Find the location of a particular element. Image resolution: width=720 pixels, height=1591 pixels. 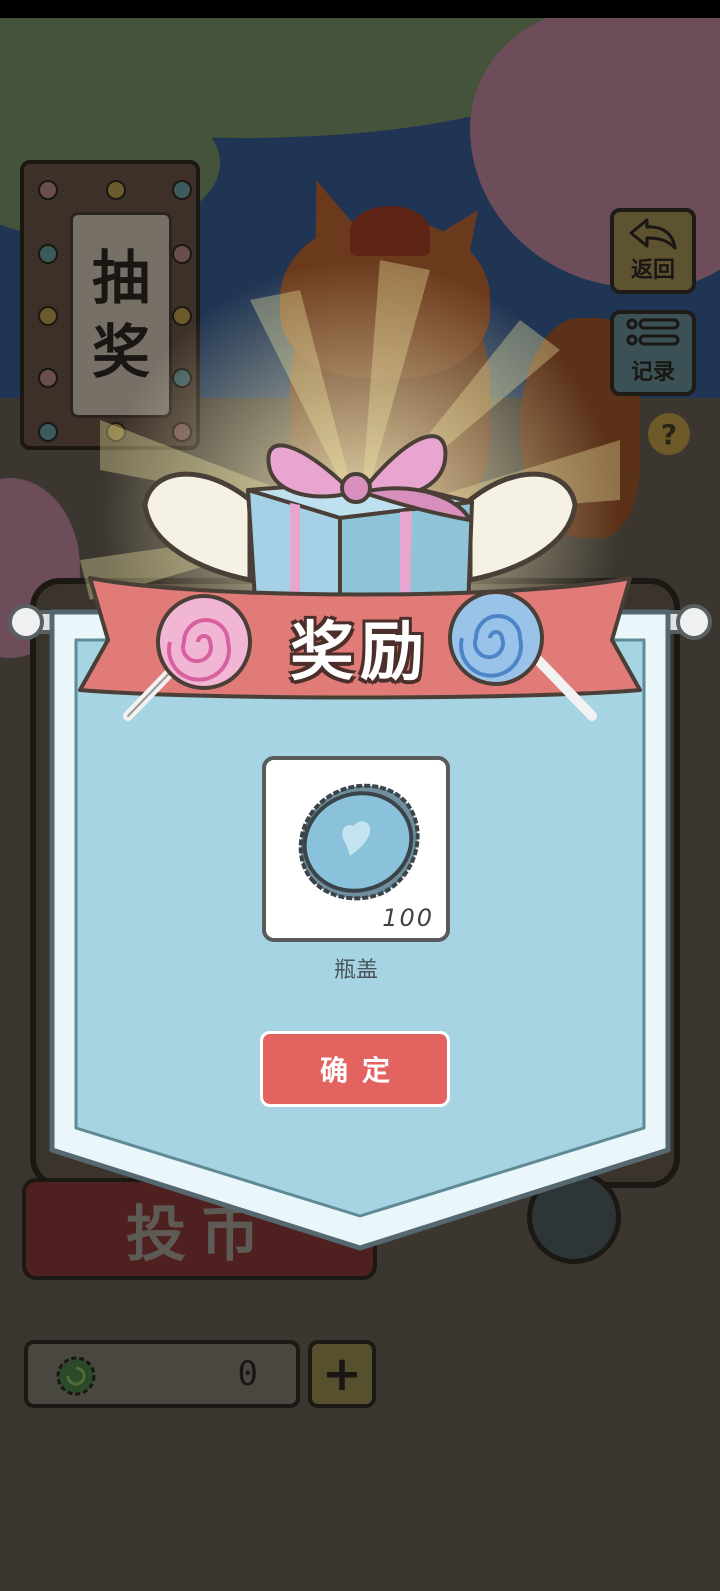

reward-item-card: 100 is located at coordinates (356, 849).